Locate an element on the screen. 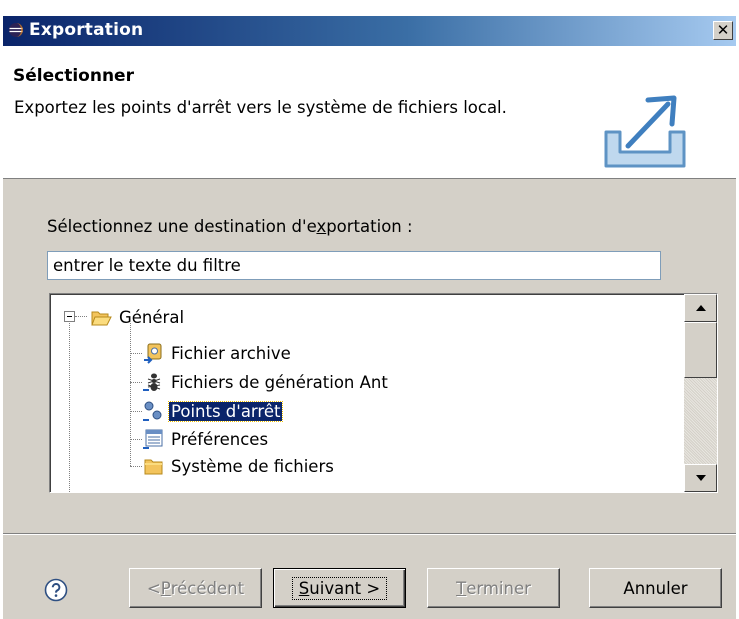  finish-button: Terminer is located at coordinates (493, 588).